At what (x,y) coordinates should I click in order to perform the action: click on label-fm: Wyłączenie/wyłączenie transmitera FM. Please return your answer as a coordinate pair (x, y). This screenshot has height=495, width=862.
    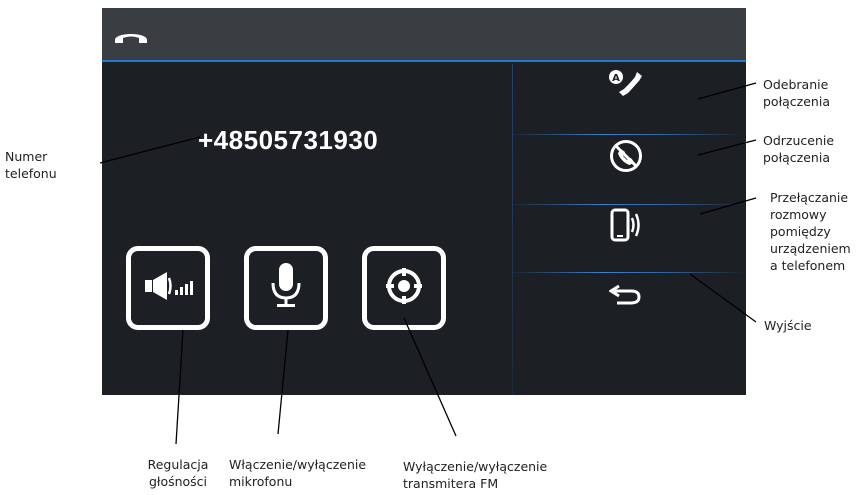
    Looking at the image, I should click on (475, 475).